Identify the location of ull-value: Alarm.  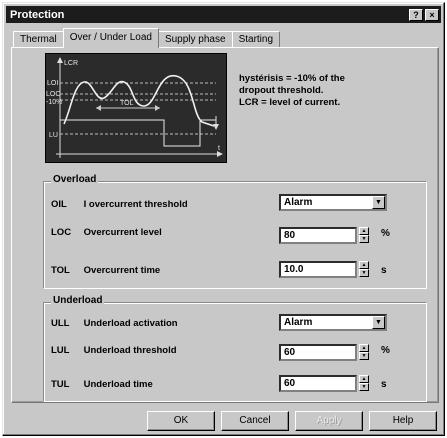
(298, 322).